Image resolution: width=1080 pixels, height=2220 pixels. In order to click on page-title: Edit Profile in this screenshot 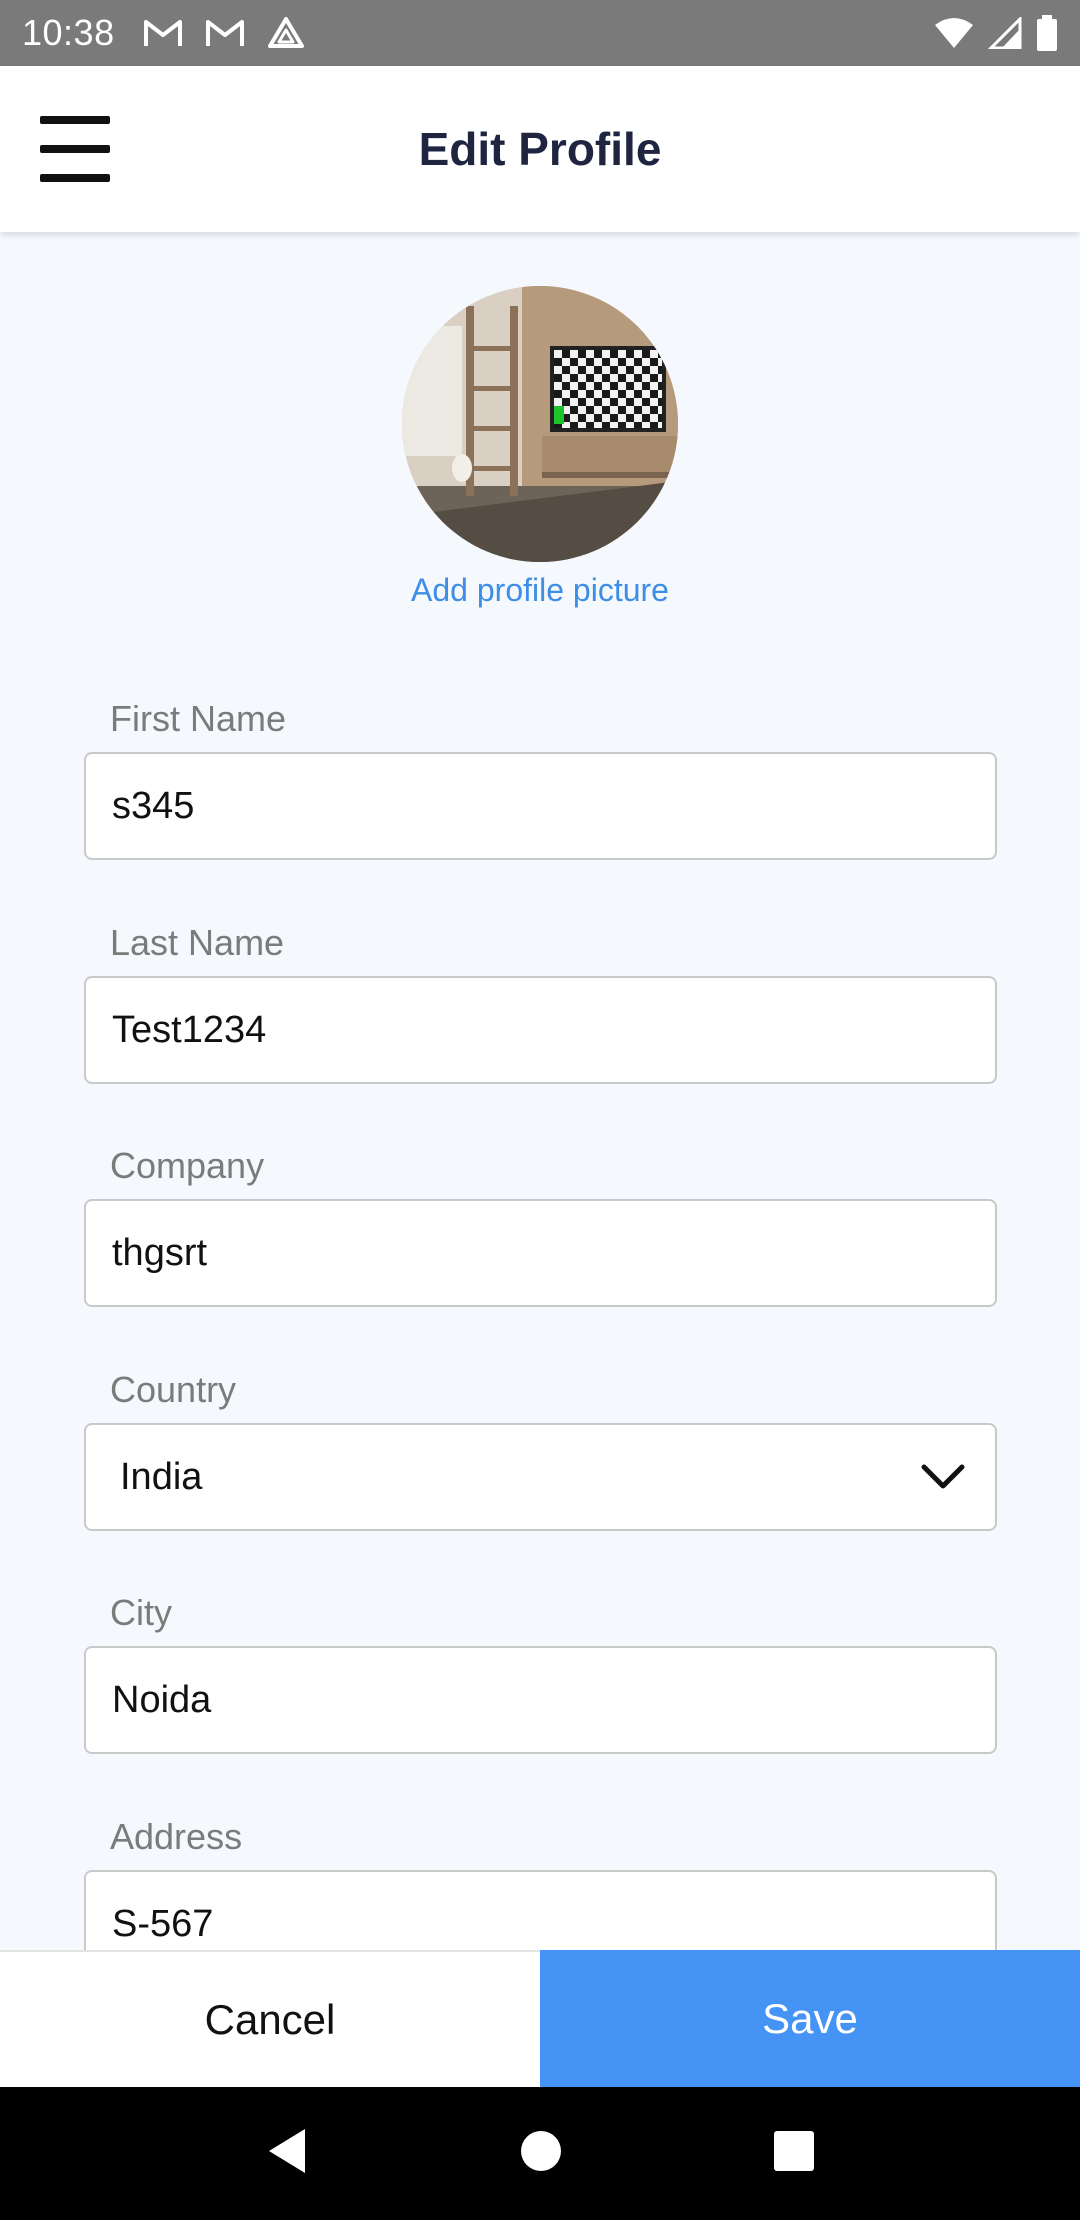, I will do `click(540, 149)`.